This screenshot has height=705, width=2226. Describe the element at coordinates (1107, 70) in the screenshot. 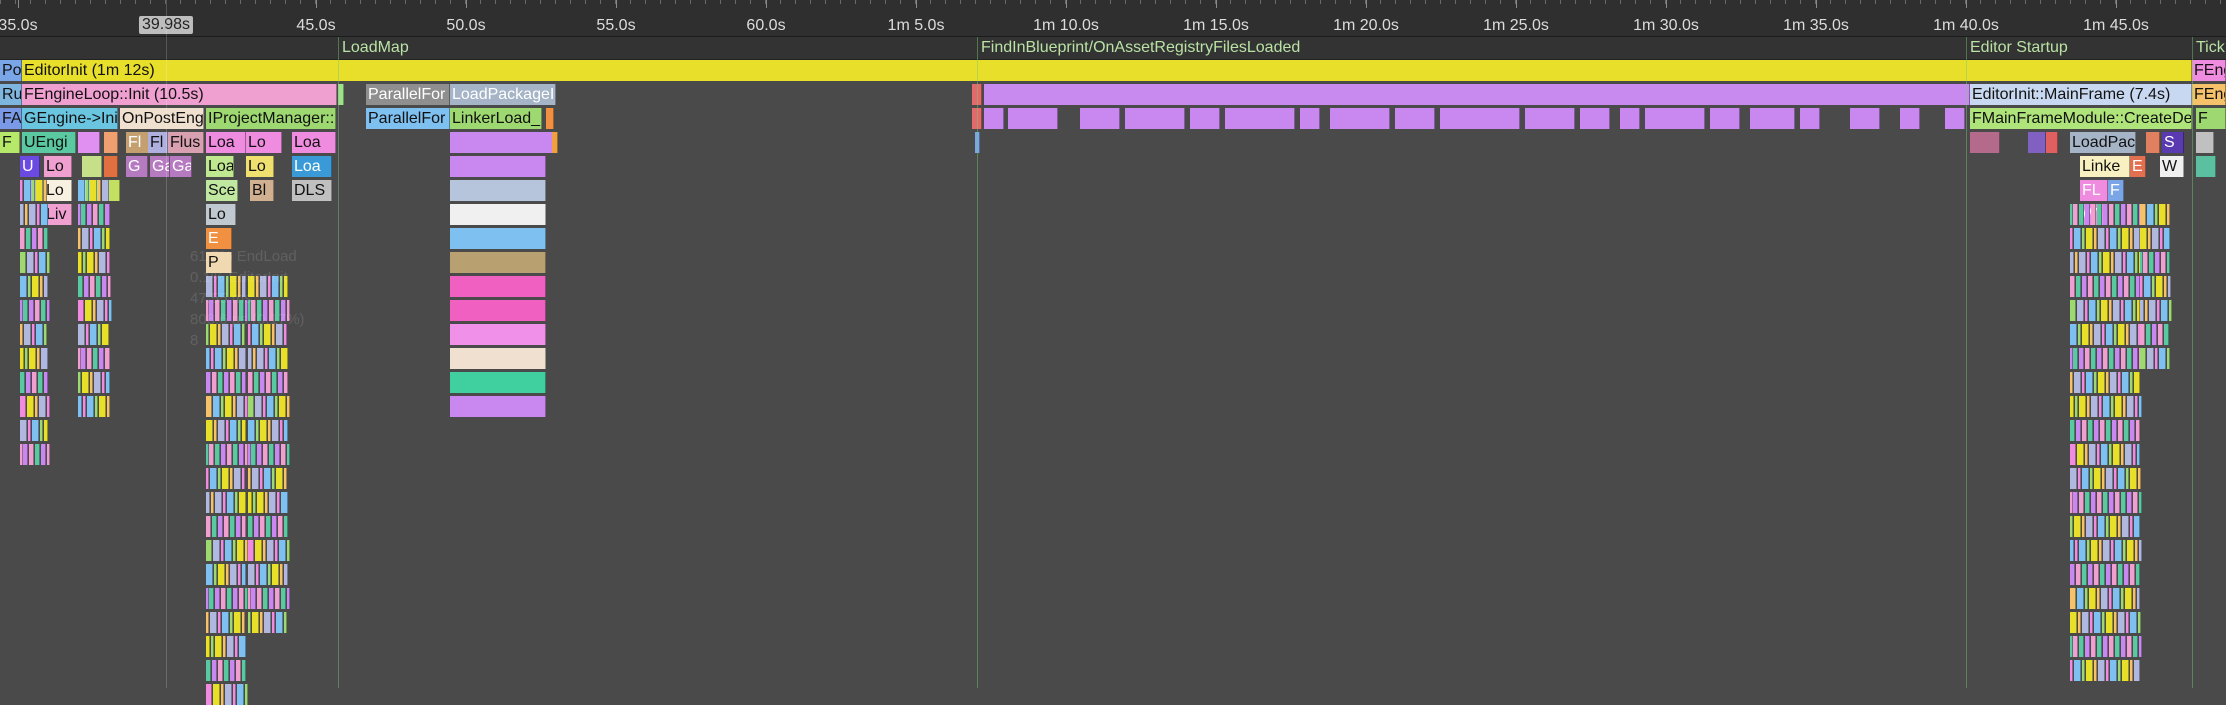

I see `timer-event-editor-init: EditorInit (1m 12s)` at that location.